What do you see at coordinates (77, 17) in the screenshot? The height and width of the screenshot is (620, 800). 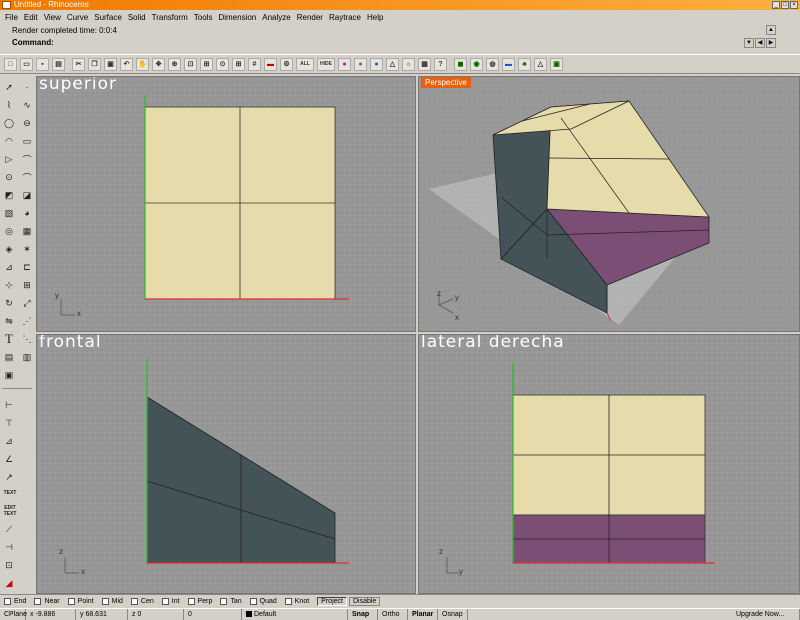 I see `menu-curve: Curve` at bounding box center [77, 17].